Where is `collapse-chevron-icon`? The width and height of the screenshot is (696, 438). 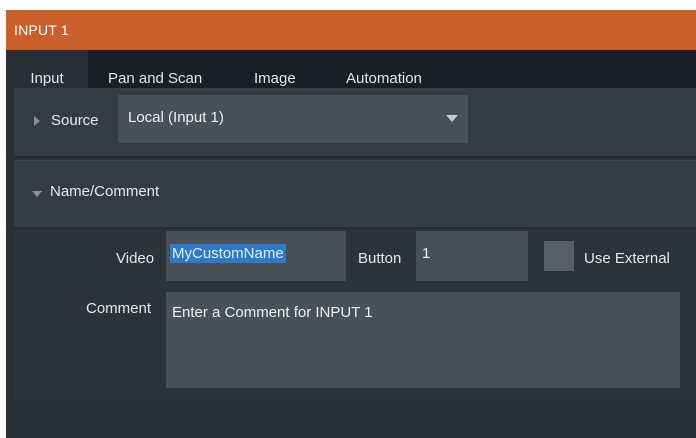
collapse-chevron-icon is located at coordinates (37, 194).